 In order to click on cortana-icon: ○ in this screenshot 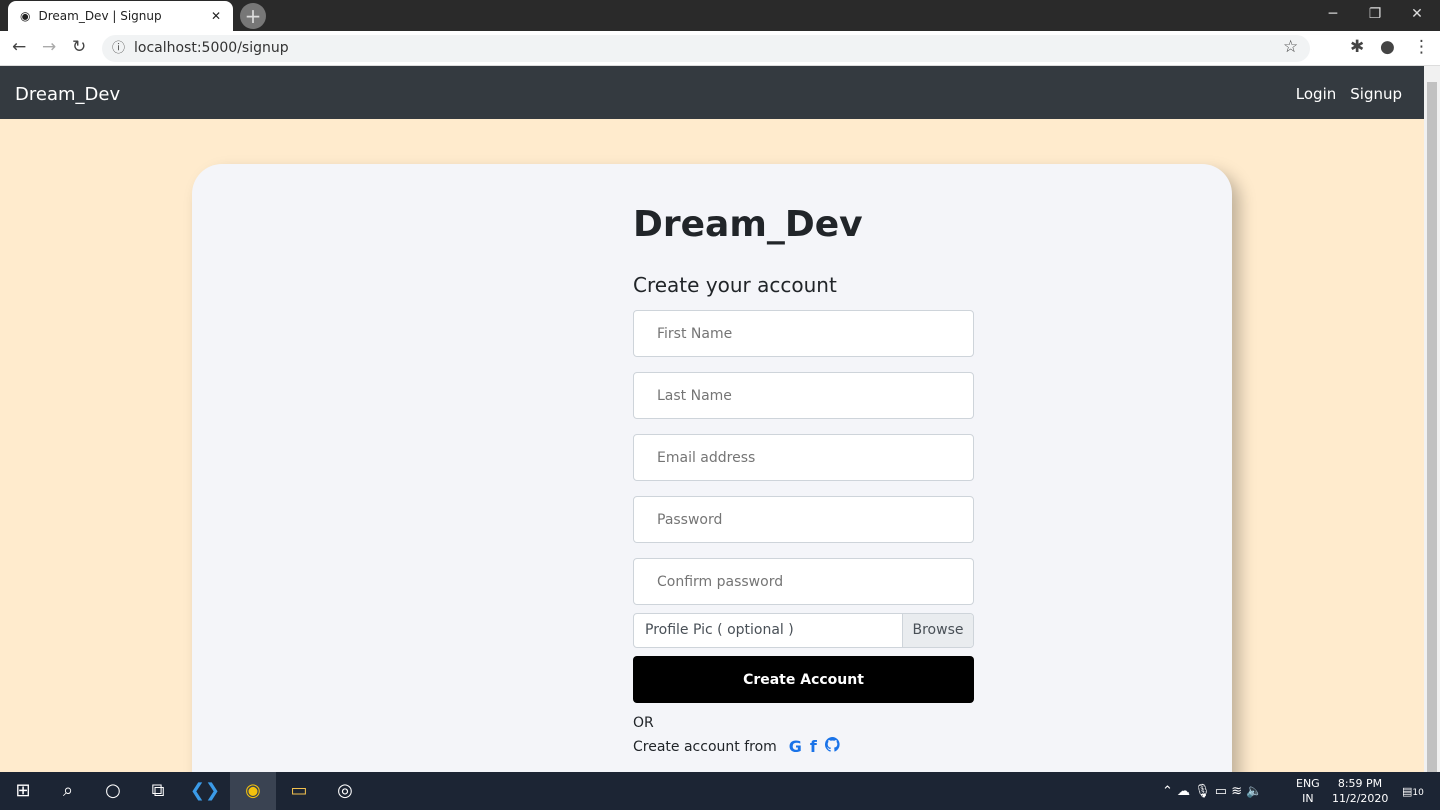, I will do `click(113, 791)`.